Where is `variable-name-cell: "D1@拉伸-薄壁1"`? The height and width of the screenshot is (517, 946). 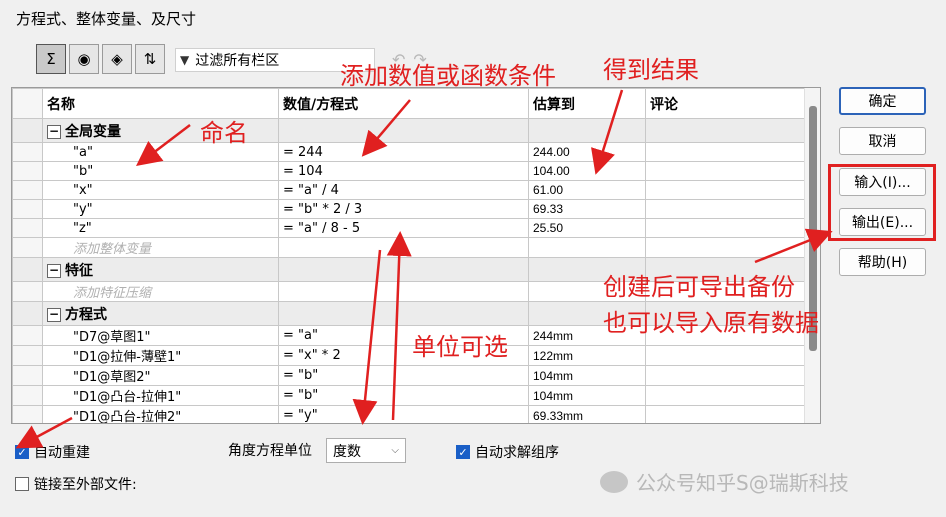 variable-name-cell: "D1@拉伸-薄壁1" is located at coordinates (160, 355).